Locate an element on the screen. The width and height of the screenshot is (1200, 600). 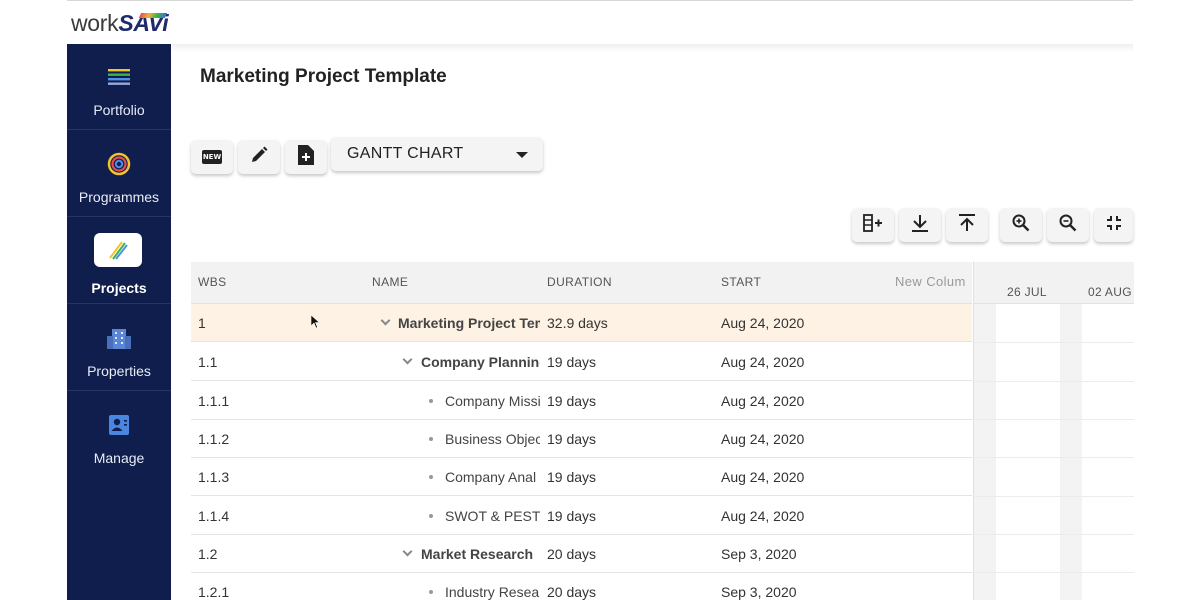
column-header-duration: DURATION is located at coordinates (579, 282).